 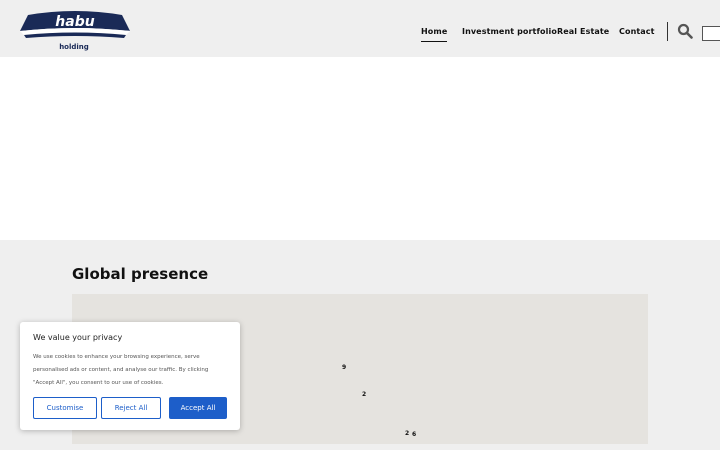 What do you see at coordinates (131, 408) in the screenshot?
I see `reject-all-button: Reject All` at bounding box center [131, 408].